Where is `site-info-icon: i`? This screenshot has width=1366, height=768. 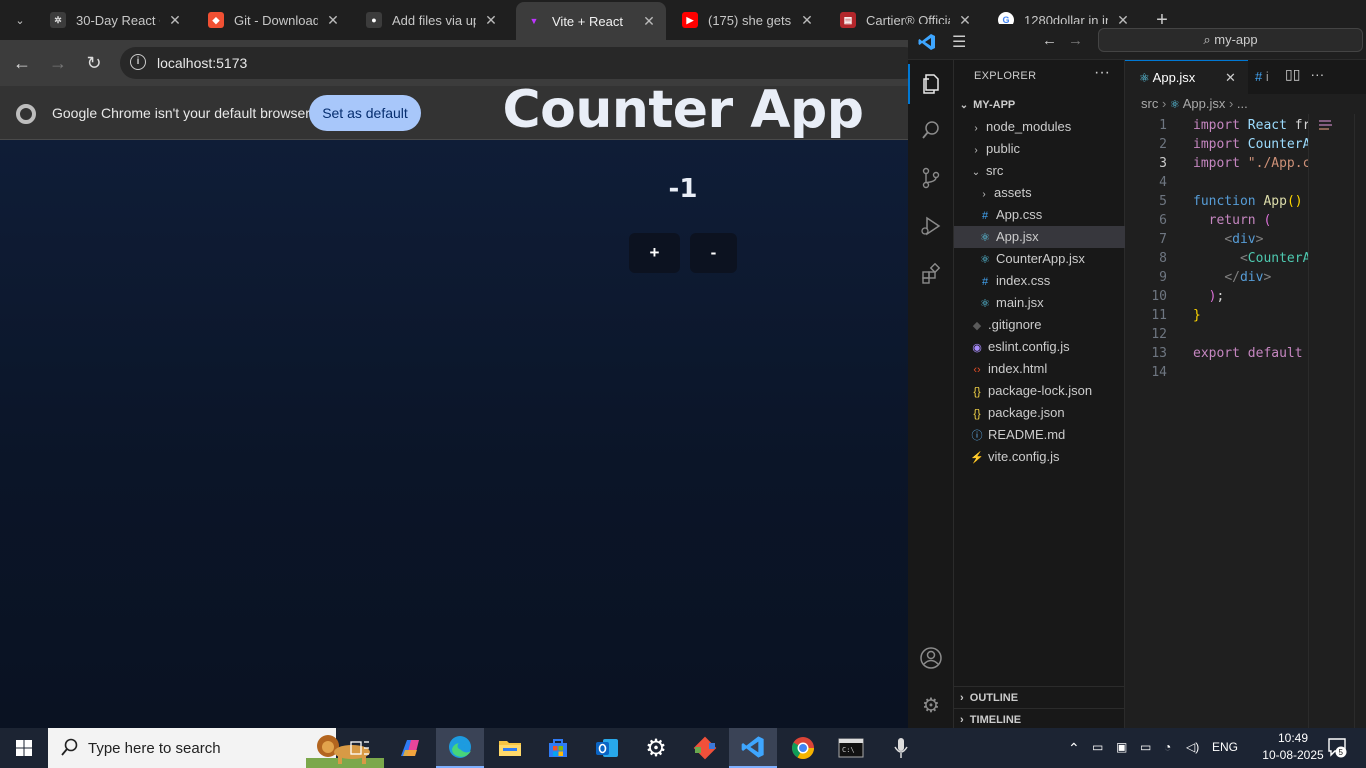 site-info-icon: i is located at coordinates (138, 62).